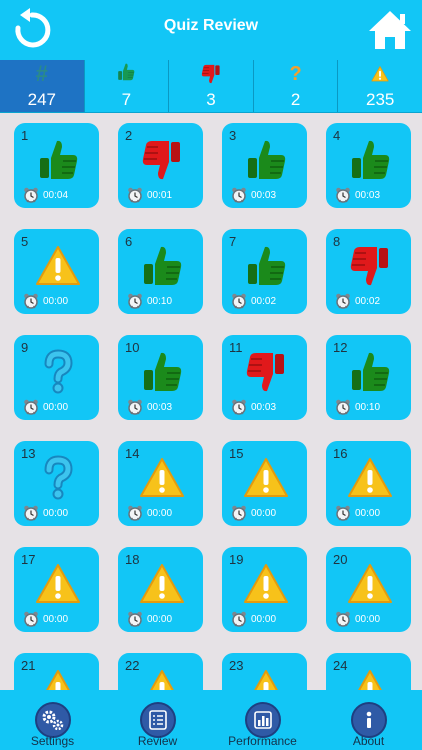 Image resolution: width=422 pixels, height=750 pixels. Describe the element at coordinates (56, 195) in the screenshot. I see `question-time: 00:04` at that location.